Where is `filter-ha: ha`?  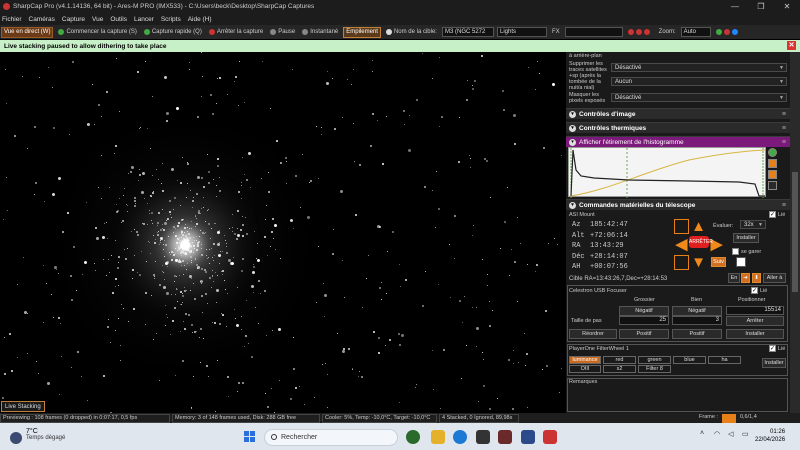
filter-ha: ha is located at coordinates (724, 360).